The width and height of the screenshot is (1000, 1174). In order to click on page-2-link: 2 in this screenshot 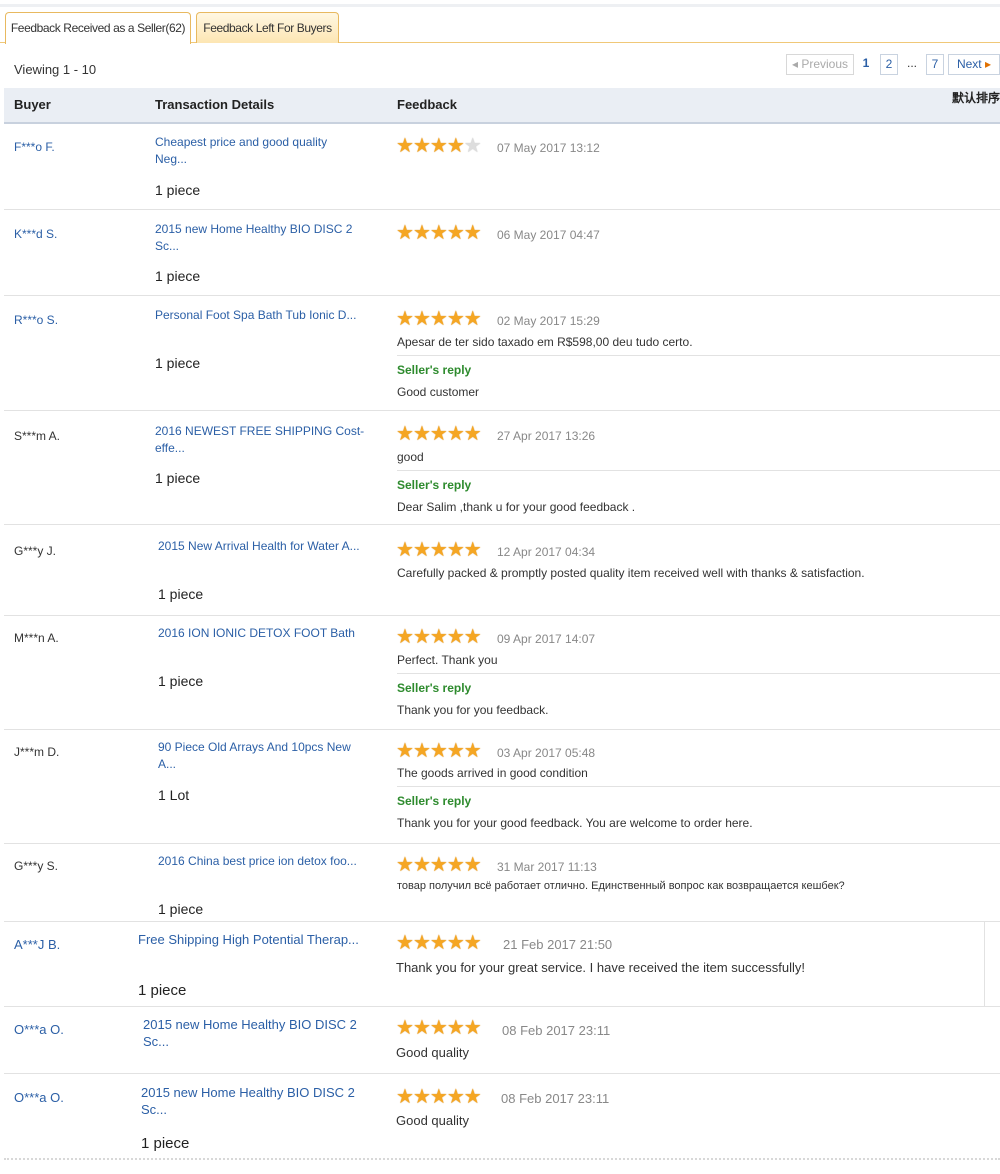, I will do `click(889, 64)`.